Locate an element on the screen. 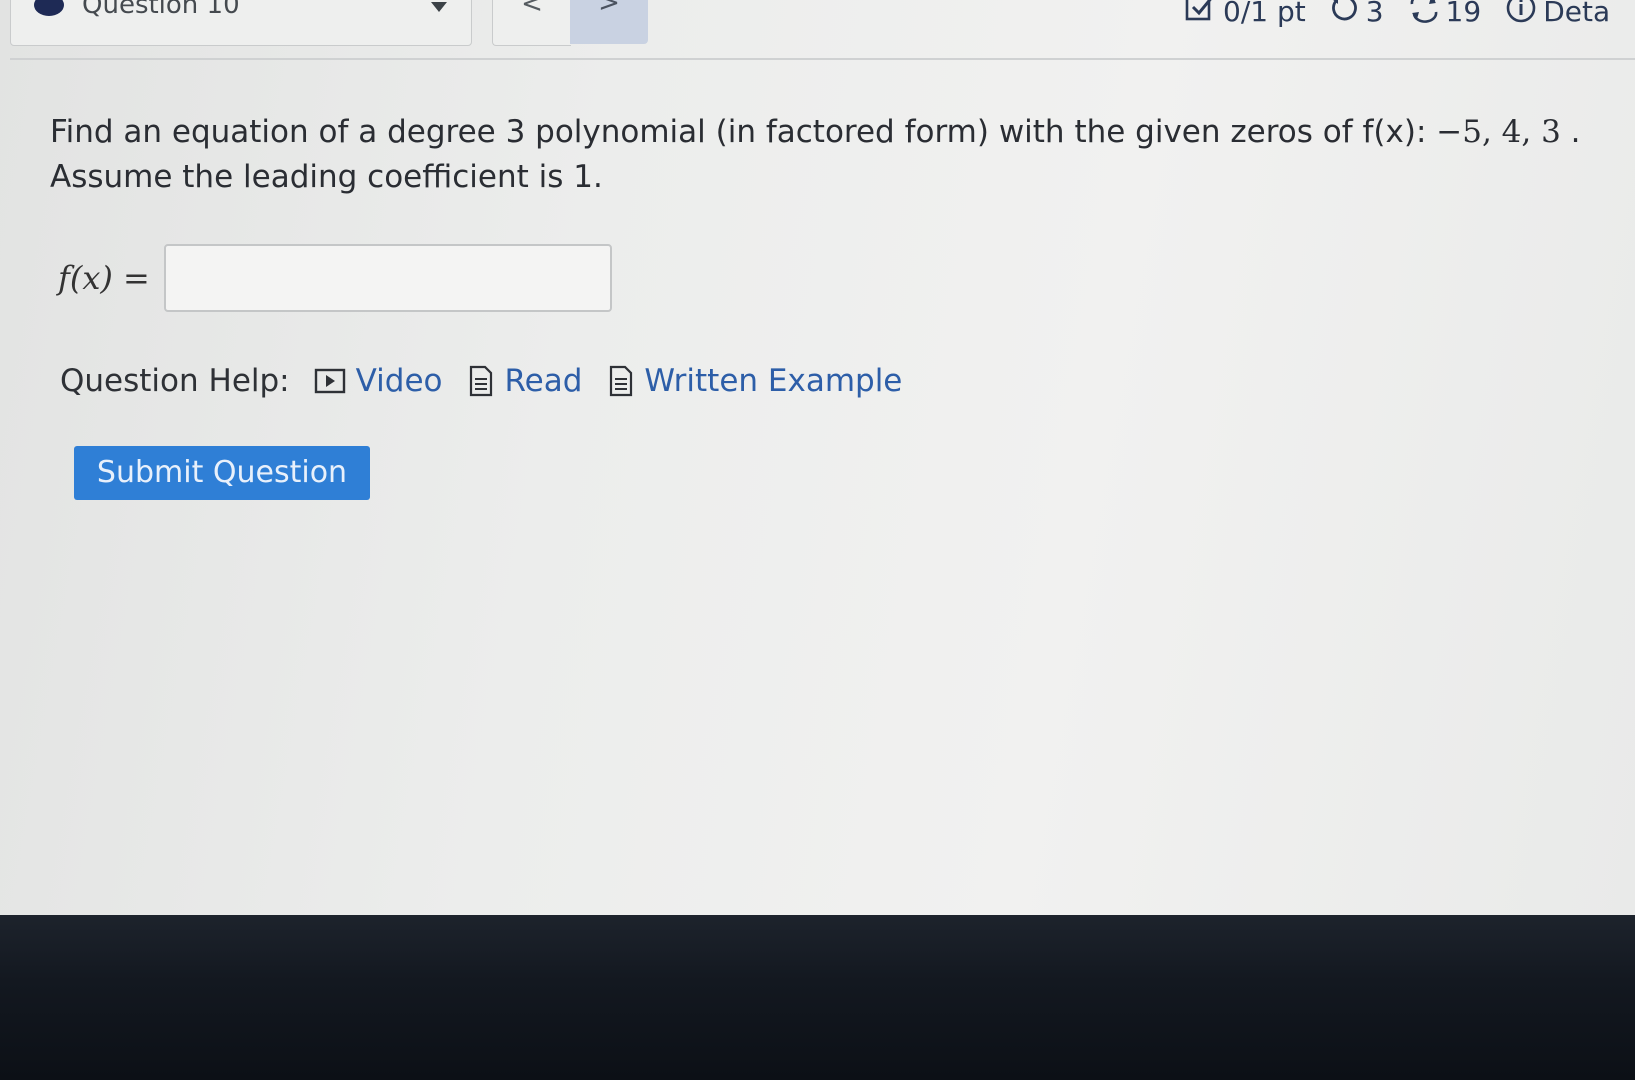  answer-input is located at coordinates (387, 278).